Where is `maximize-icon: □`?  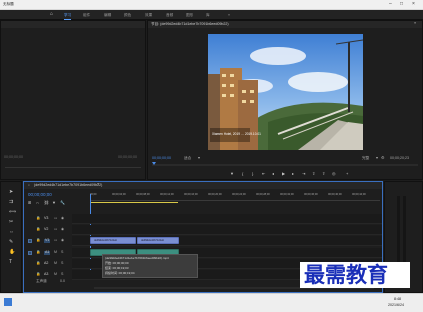
maximize-icon: □ is located at coordinates (401, 4).